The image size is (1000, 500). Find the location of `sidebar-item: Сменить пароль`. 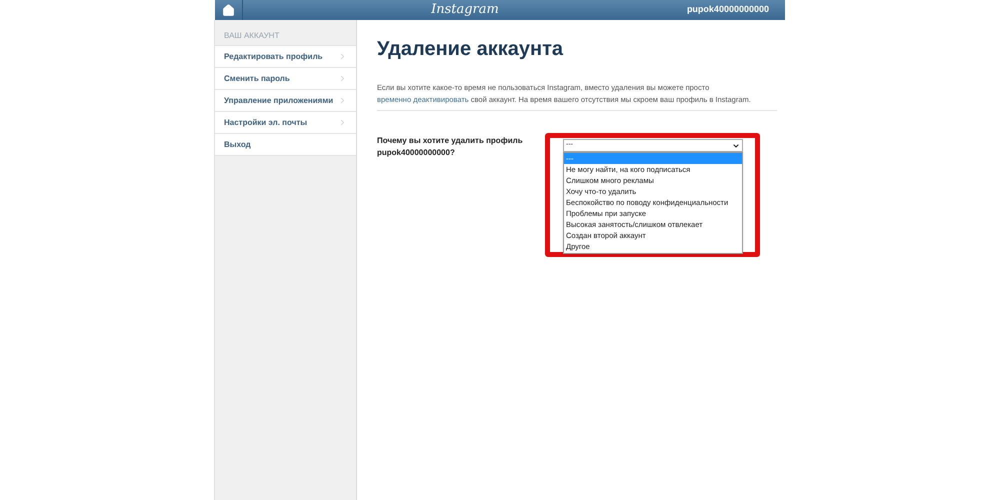

sidebar-item: Сменить пароль is located at coordinates (285, 78).